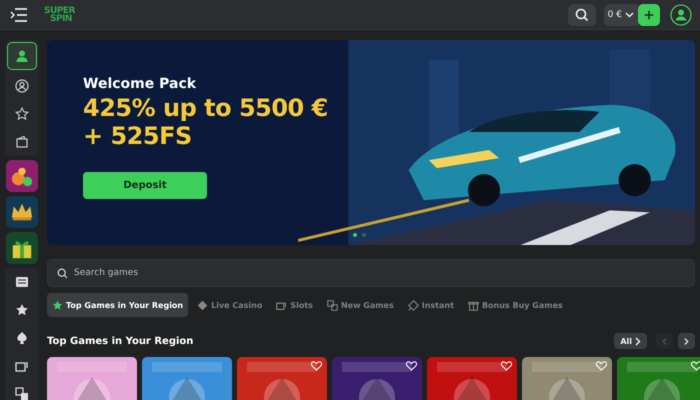 Image resolution: width=700 pixels, height=400 pixels. Describe the element at coordinates (205, 108) in the screenshot. I see `banner-headline: 425% up to 5500 €` at that location.